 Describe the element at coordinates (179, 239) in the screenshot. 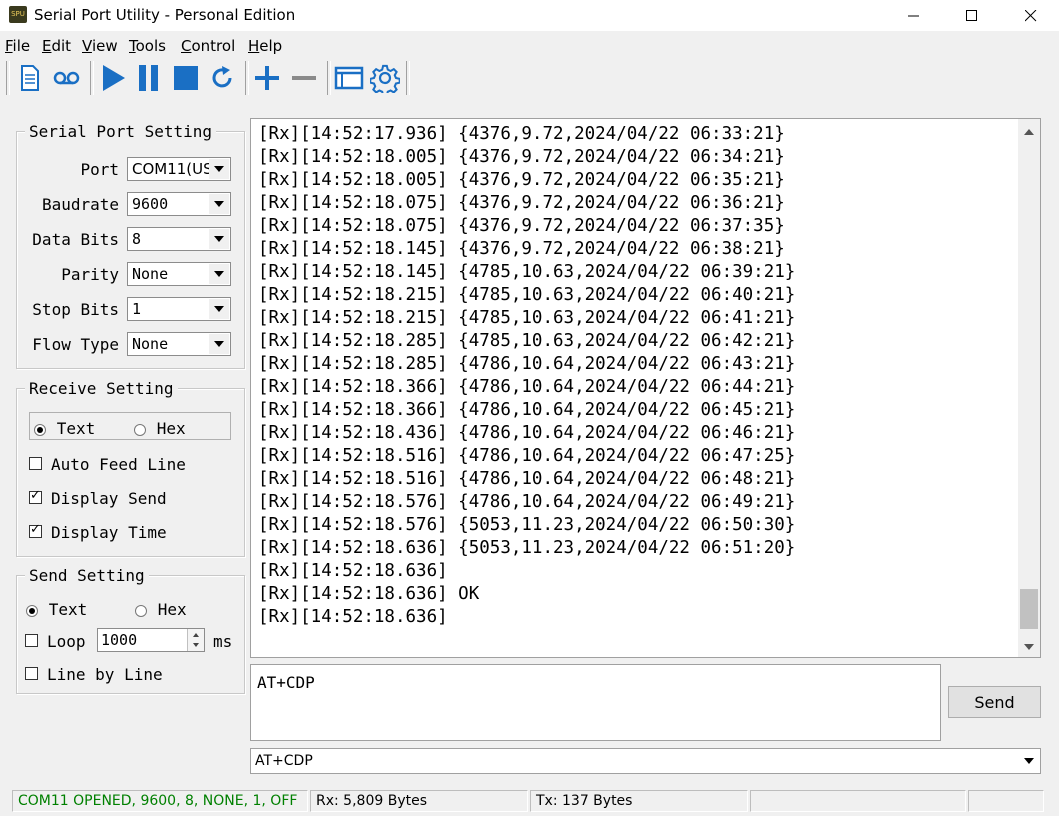

I see `data-bits-select: 8` at that location.